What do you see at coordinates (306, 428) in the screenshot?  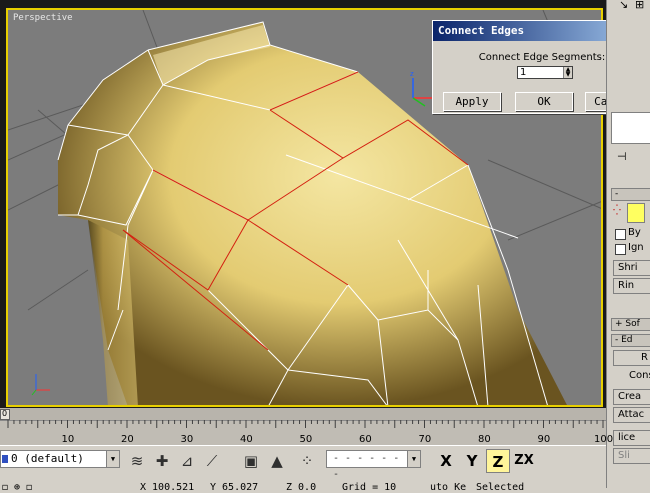 I see `time-ruler: 0 10 20 30 40 50 60 70 80 90 100` at bounding box center [306, 428].